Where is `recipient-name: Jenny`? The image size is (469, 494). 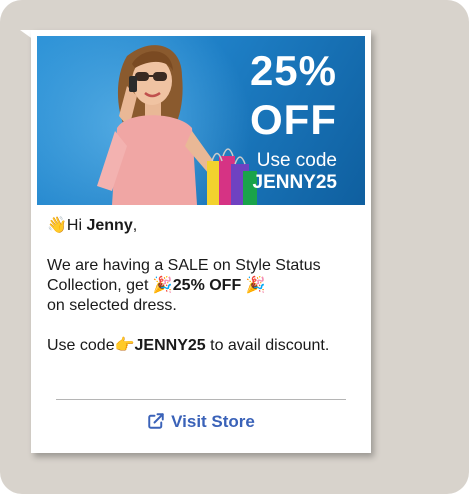
recipient-name: Jenny is located at coordinates (109, 225).